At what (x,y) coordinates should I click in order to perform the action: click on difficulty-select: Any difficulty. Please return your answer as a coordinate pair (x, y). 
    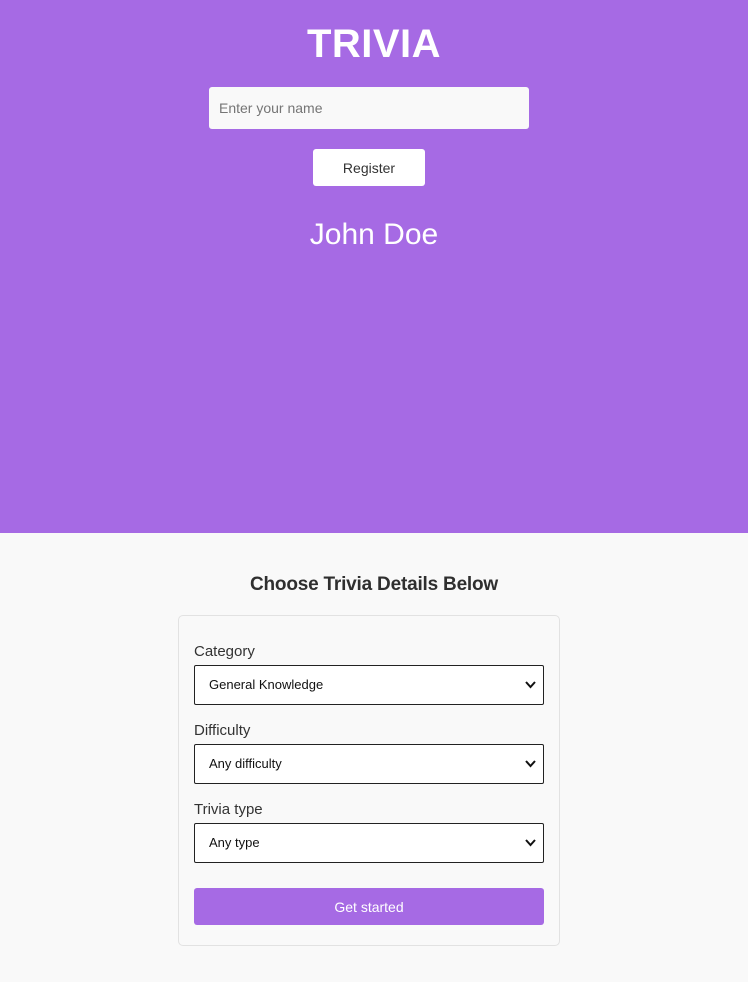
    Looking at the image, I should click on (369, 764).